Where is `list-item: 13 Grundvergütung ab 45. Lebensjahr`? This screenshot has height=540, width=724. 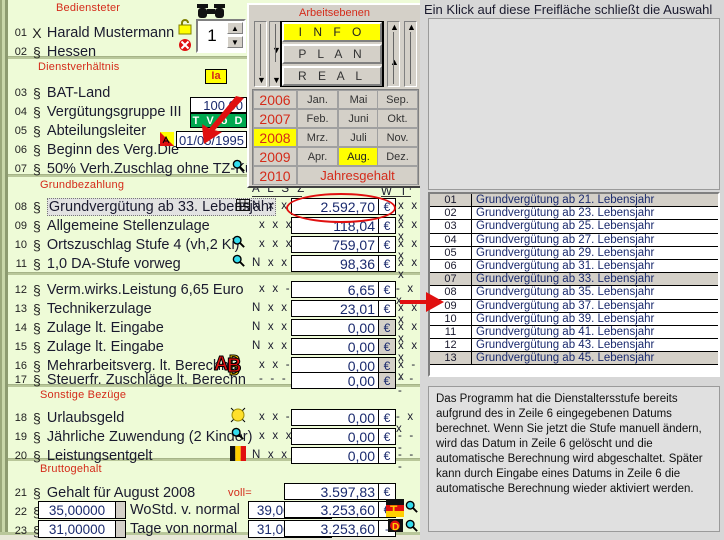 list-item: 13 Grundvergütung ab 45. Lebensjahr is located at coordinates (574, 359).